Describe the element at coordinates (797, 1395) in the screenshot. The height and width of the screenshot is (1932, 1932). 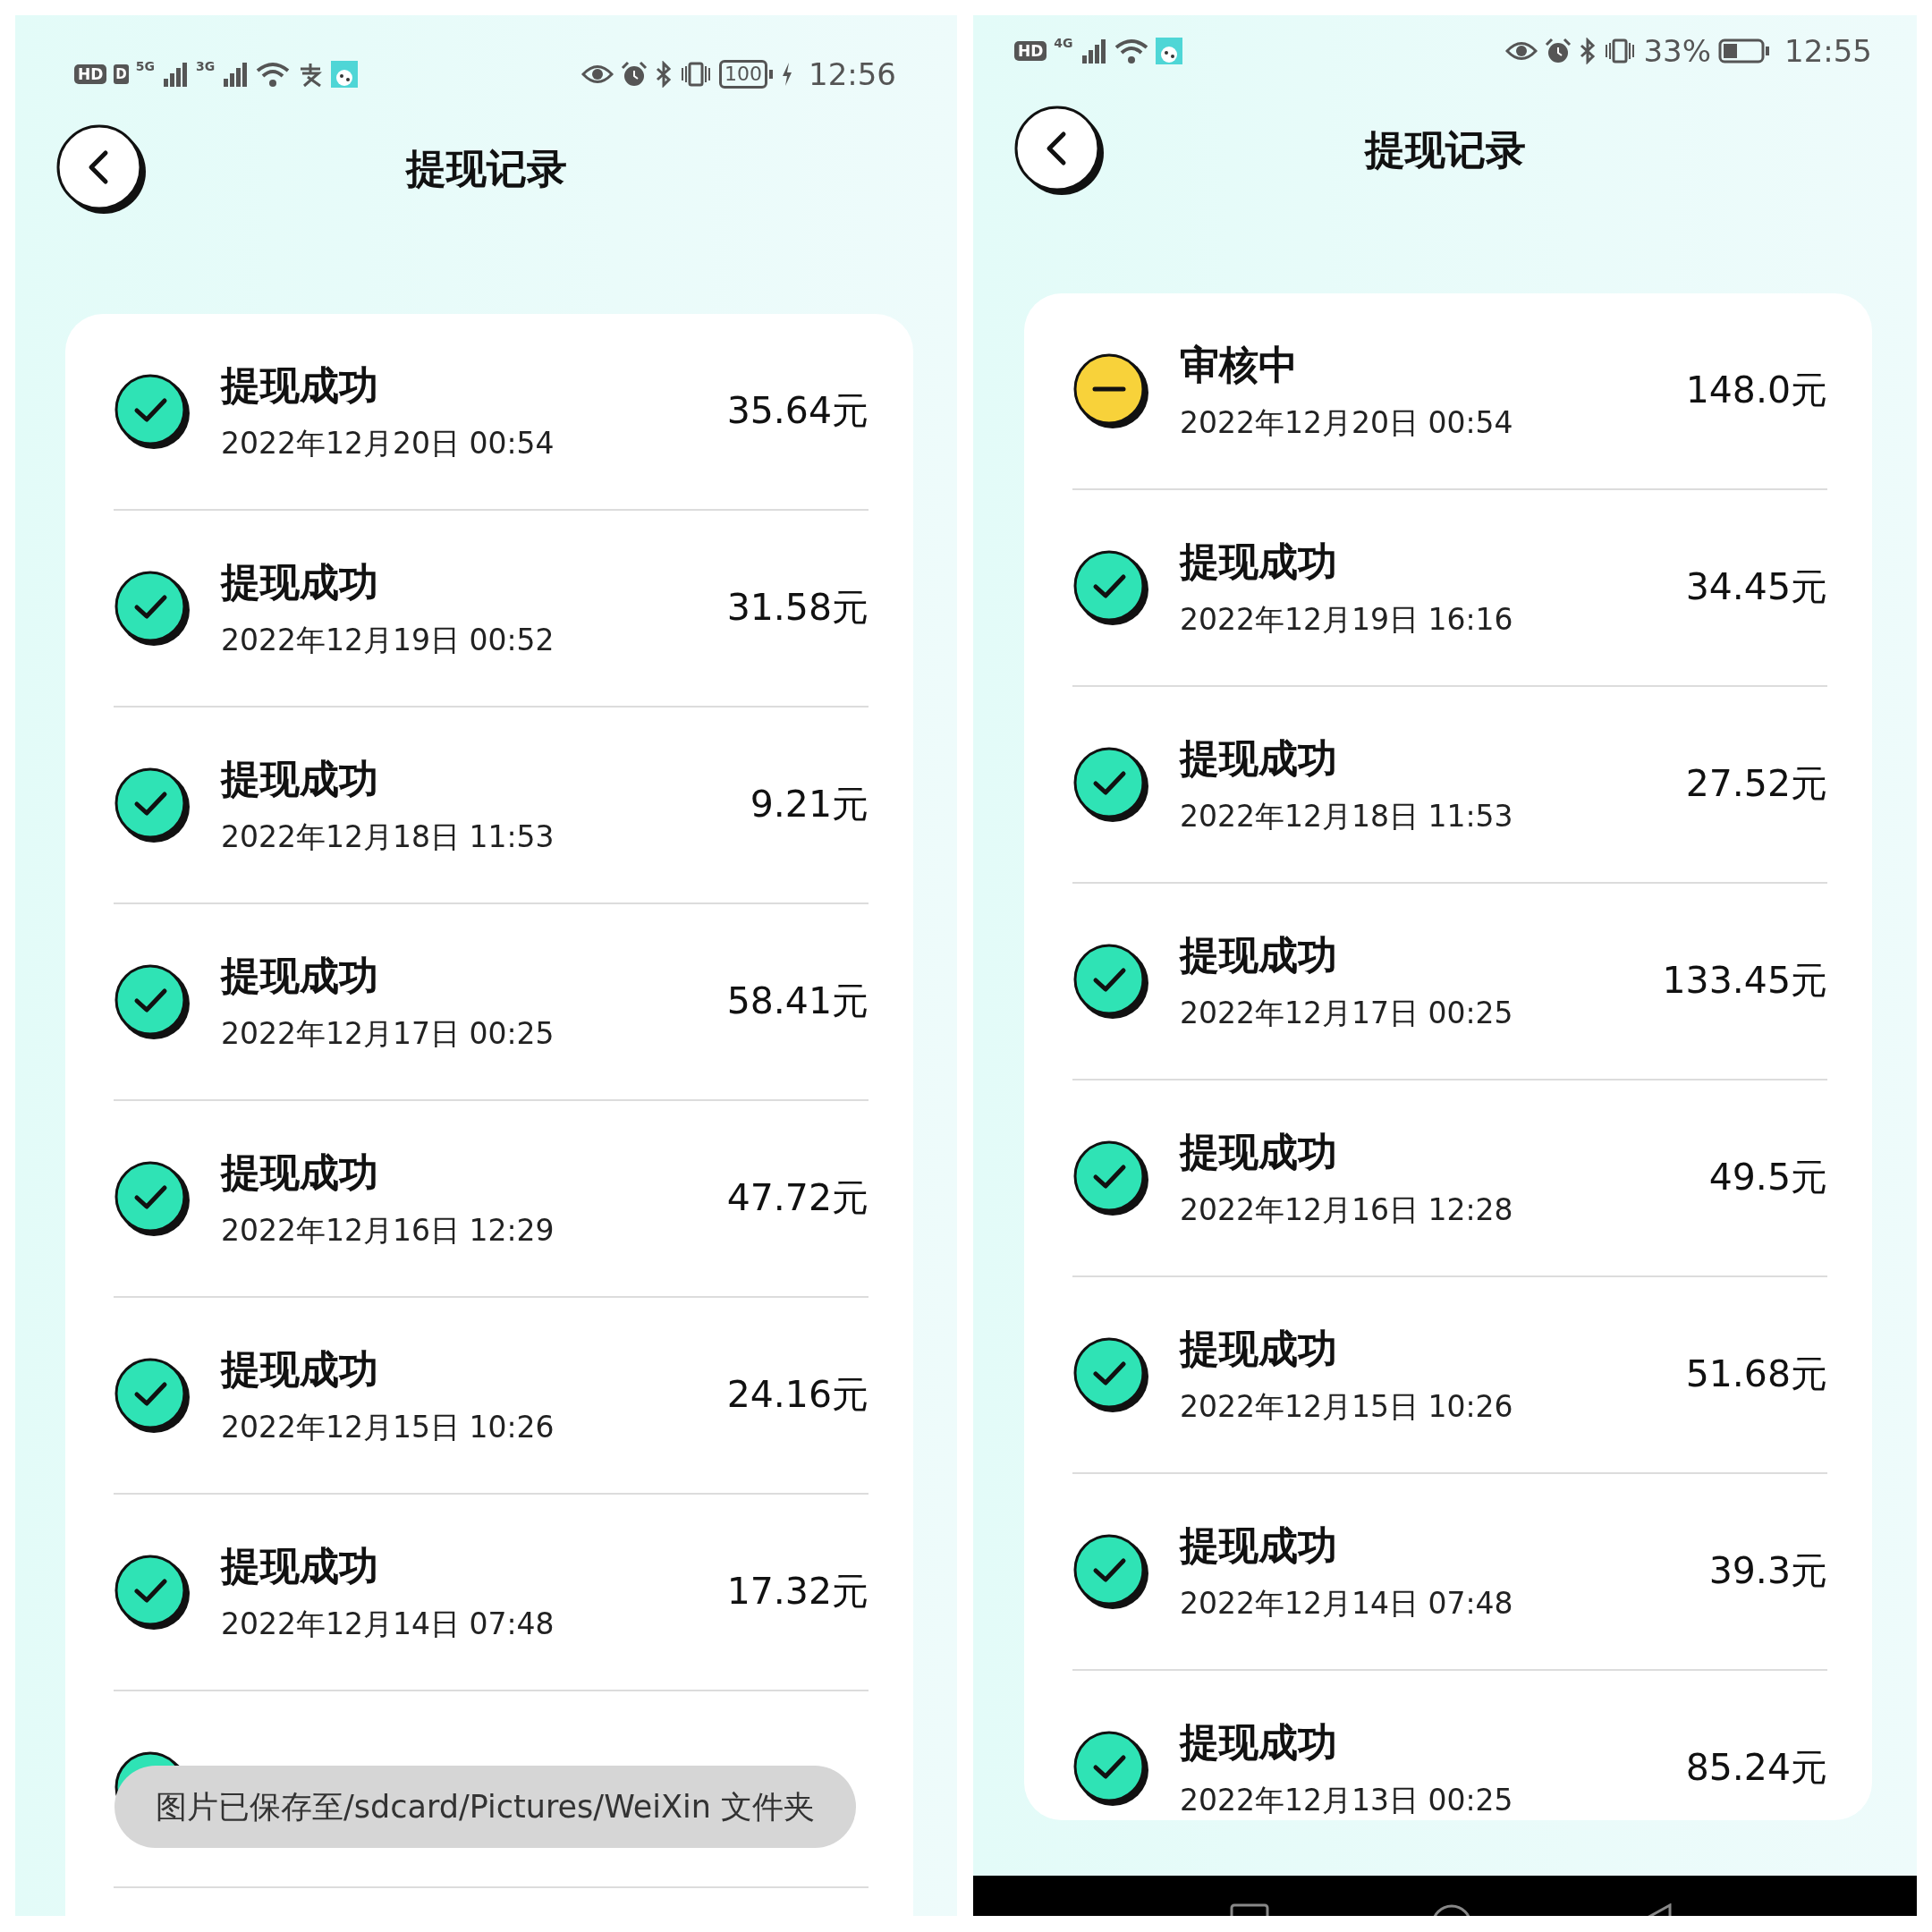
I see `record-amount: 24.16元` at that location.